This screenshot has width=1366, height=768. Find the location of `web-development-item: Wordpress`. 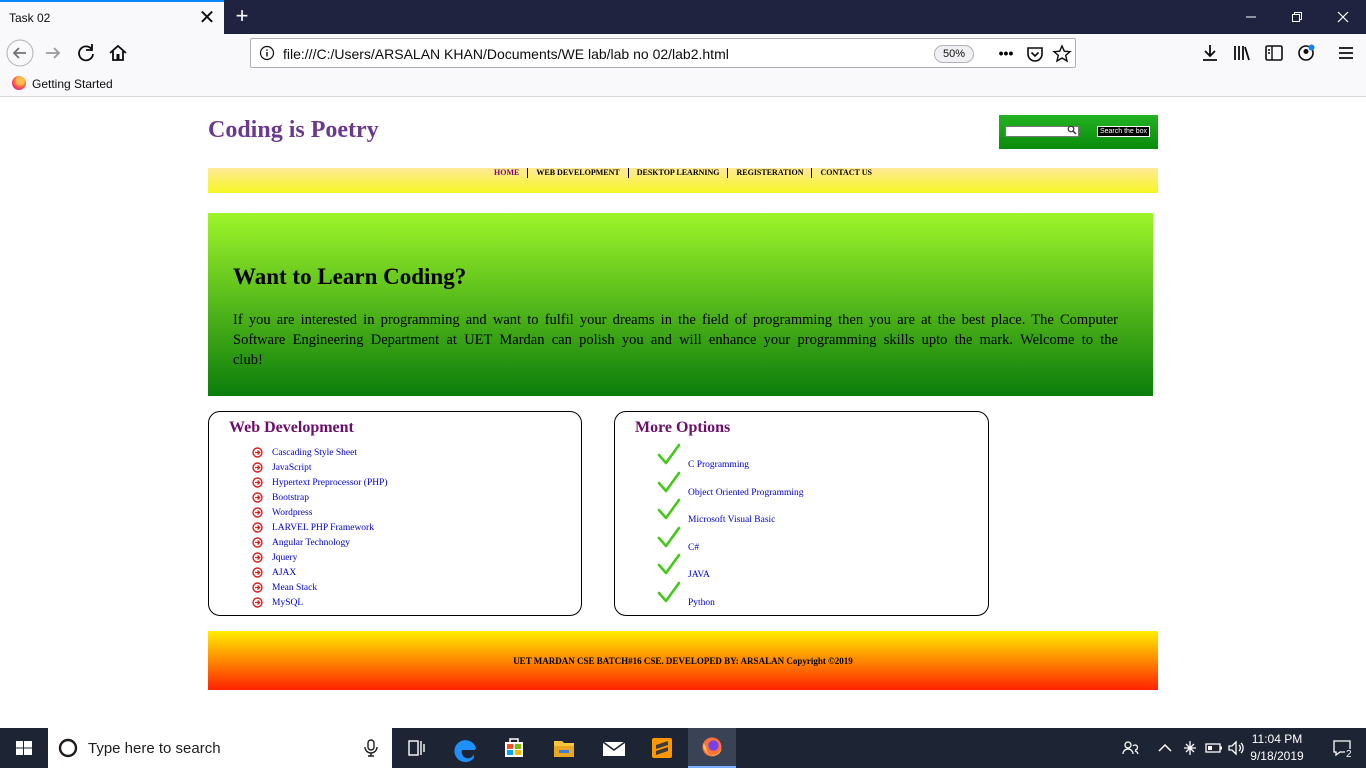

web-development-item: Wordpress is located at coordinates (320, 513).